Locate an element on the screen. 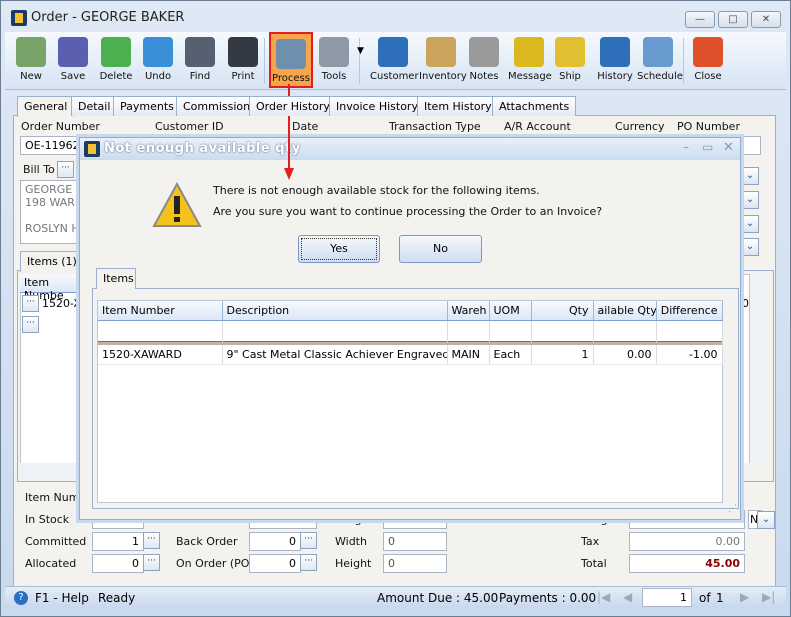 Image resolution: width=791 pixels, height=617 pixels. vertical-scrollbar is located at coordinates (759, 369).